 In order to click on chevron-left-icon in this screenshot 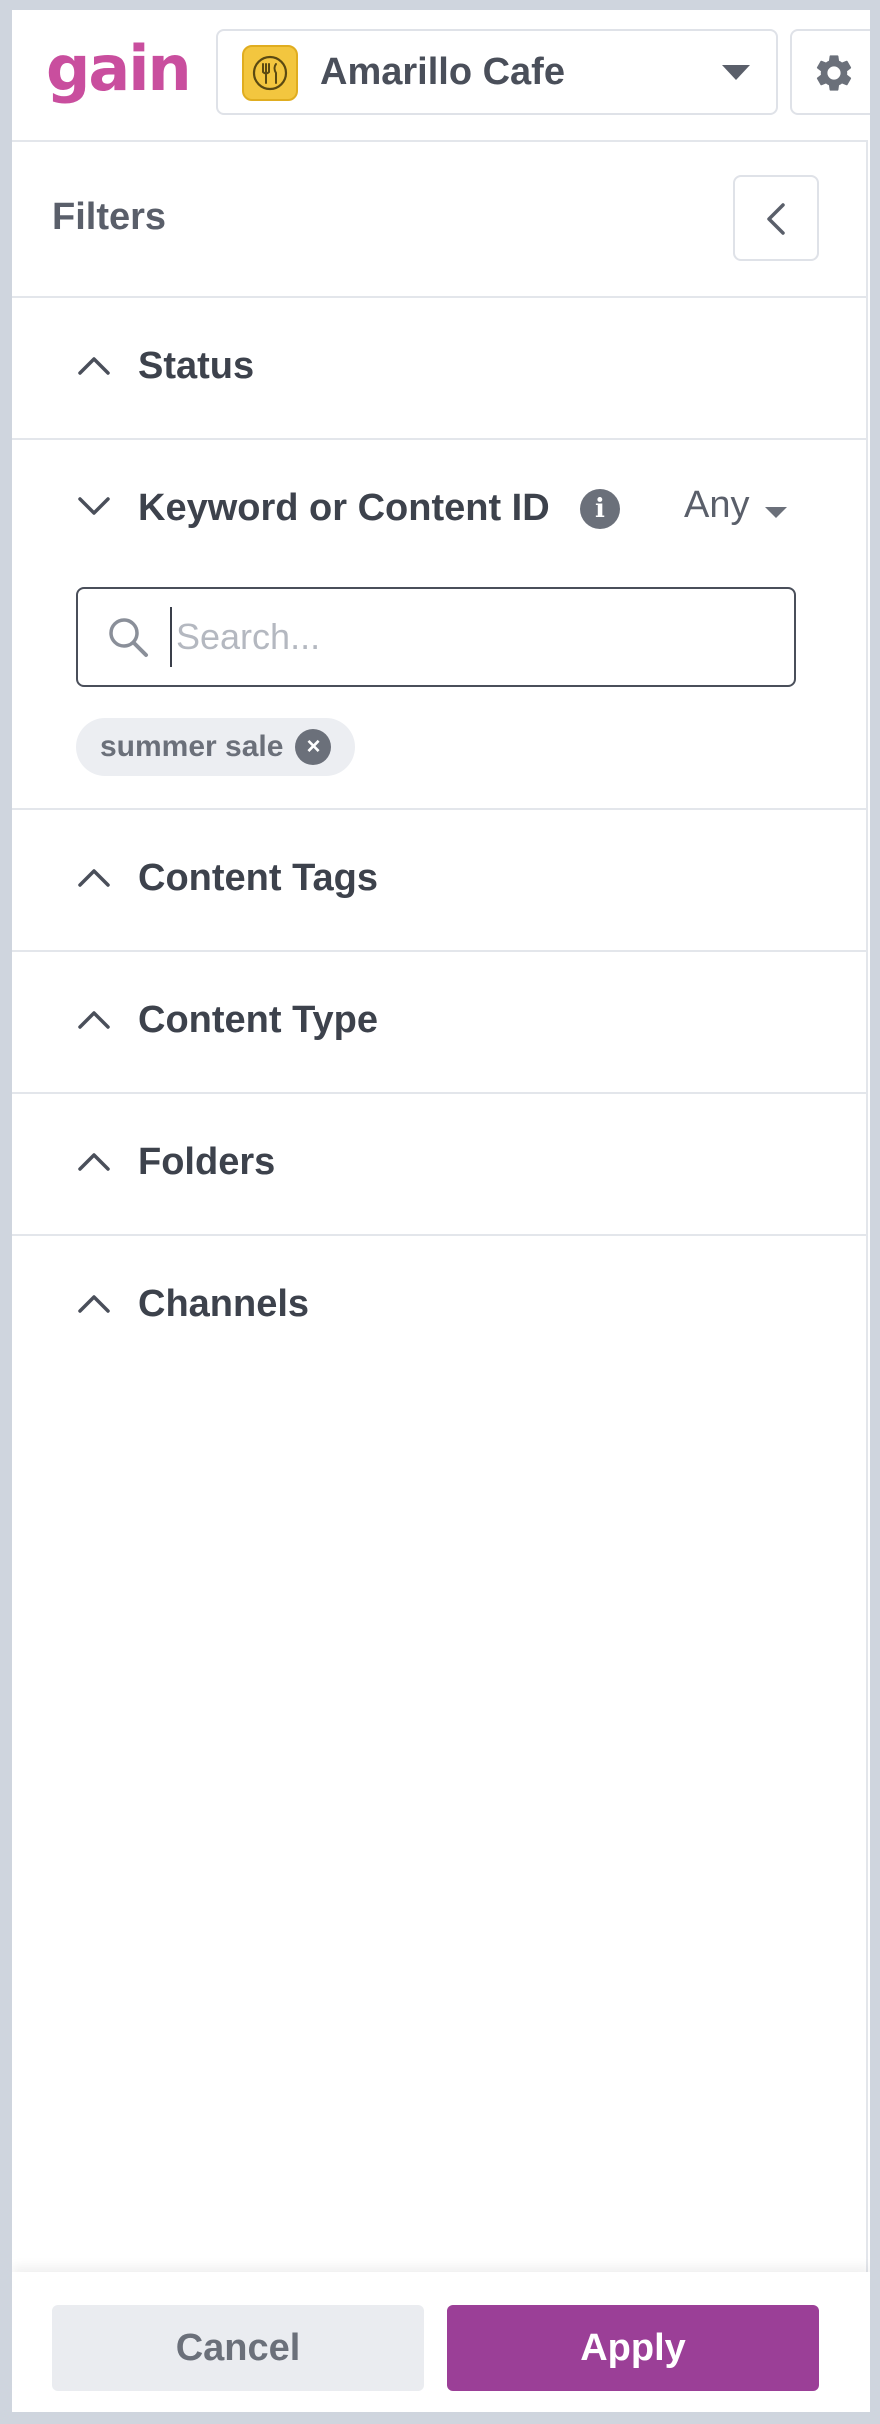, I will do `click(776, 219)`.